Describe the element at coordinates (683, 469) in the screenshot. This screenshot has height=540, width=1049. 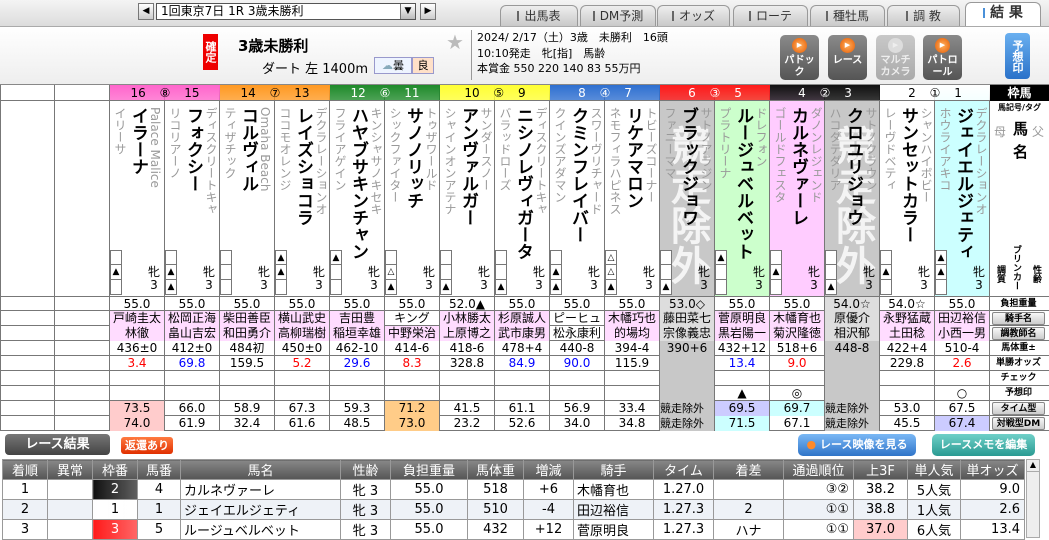
I see `column-header: タイム` at that location.